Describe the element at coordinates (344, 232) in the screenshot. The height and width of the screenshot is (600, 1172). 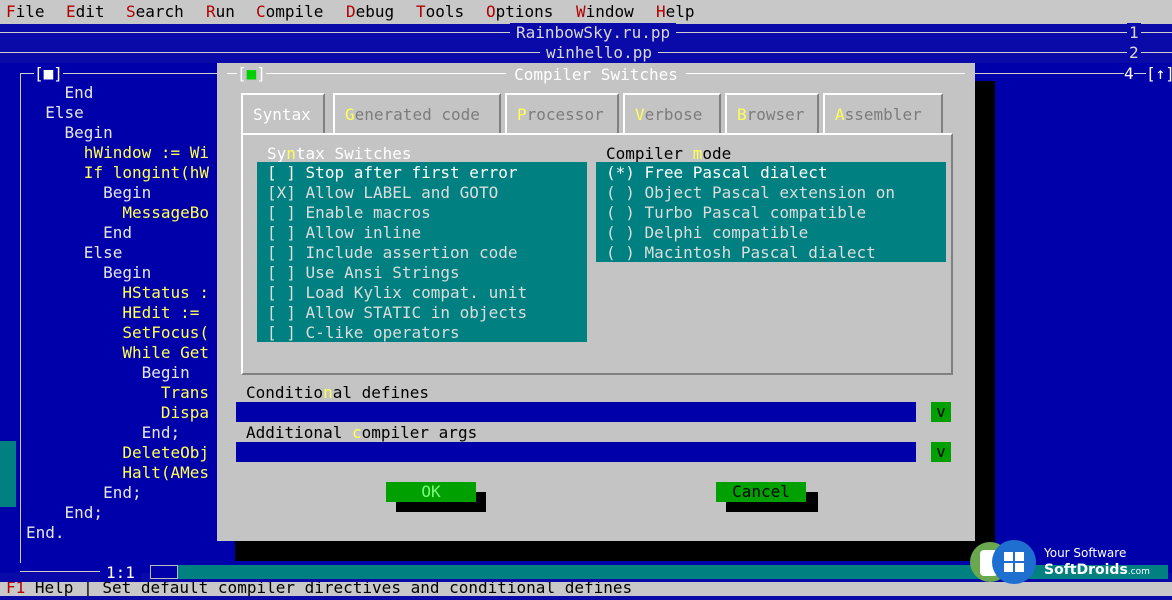
I see `checkbox-allow-inline: [ ] Allow inline` at that location.